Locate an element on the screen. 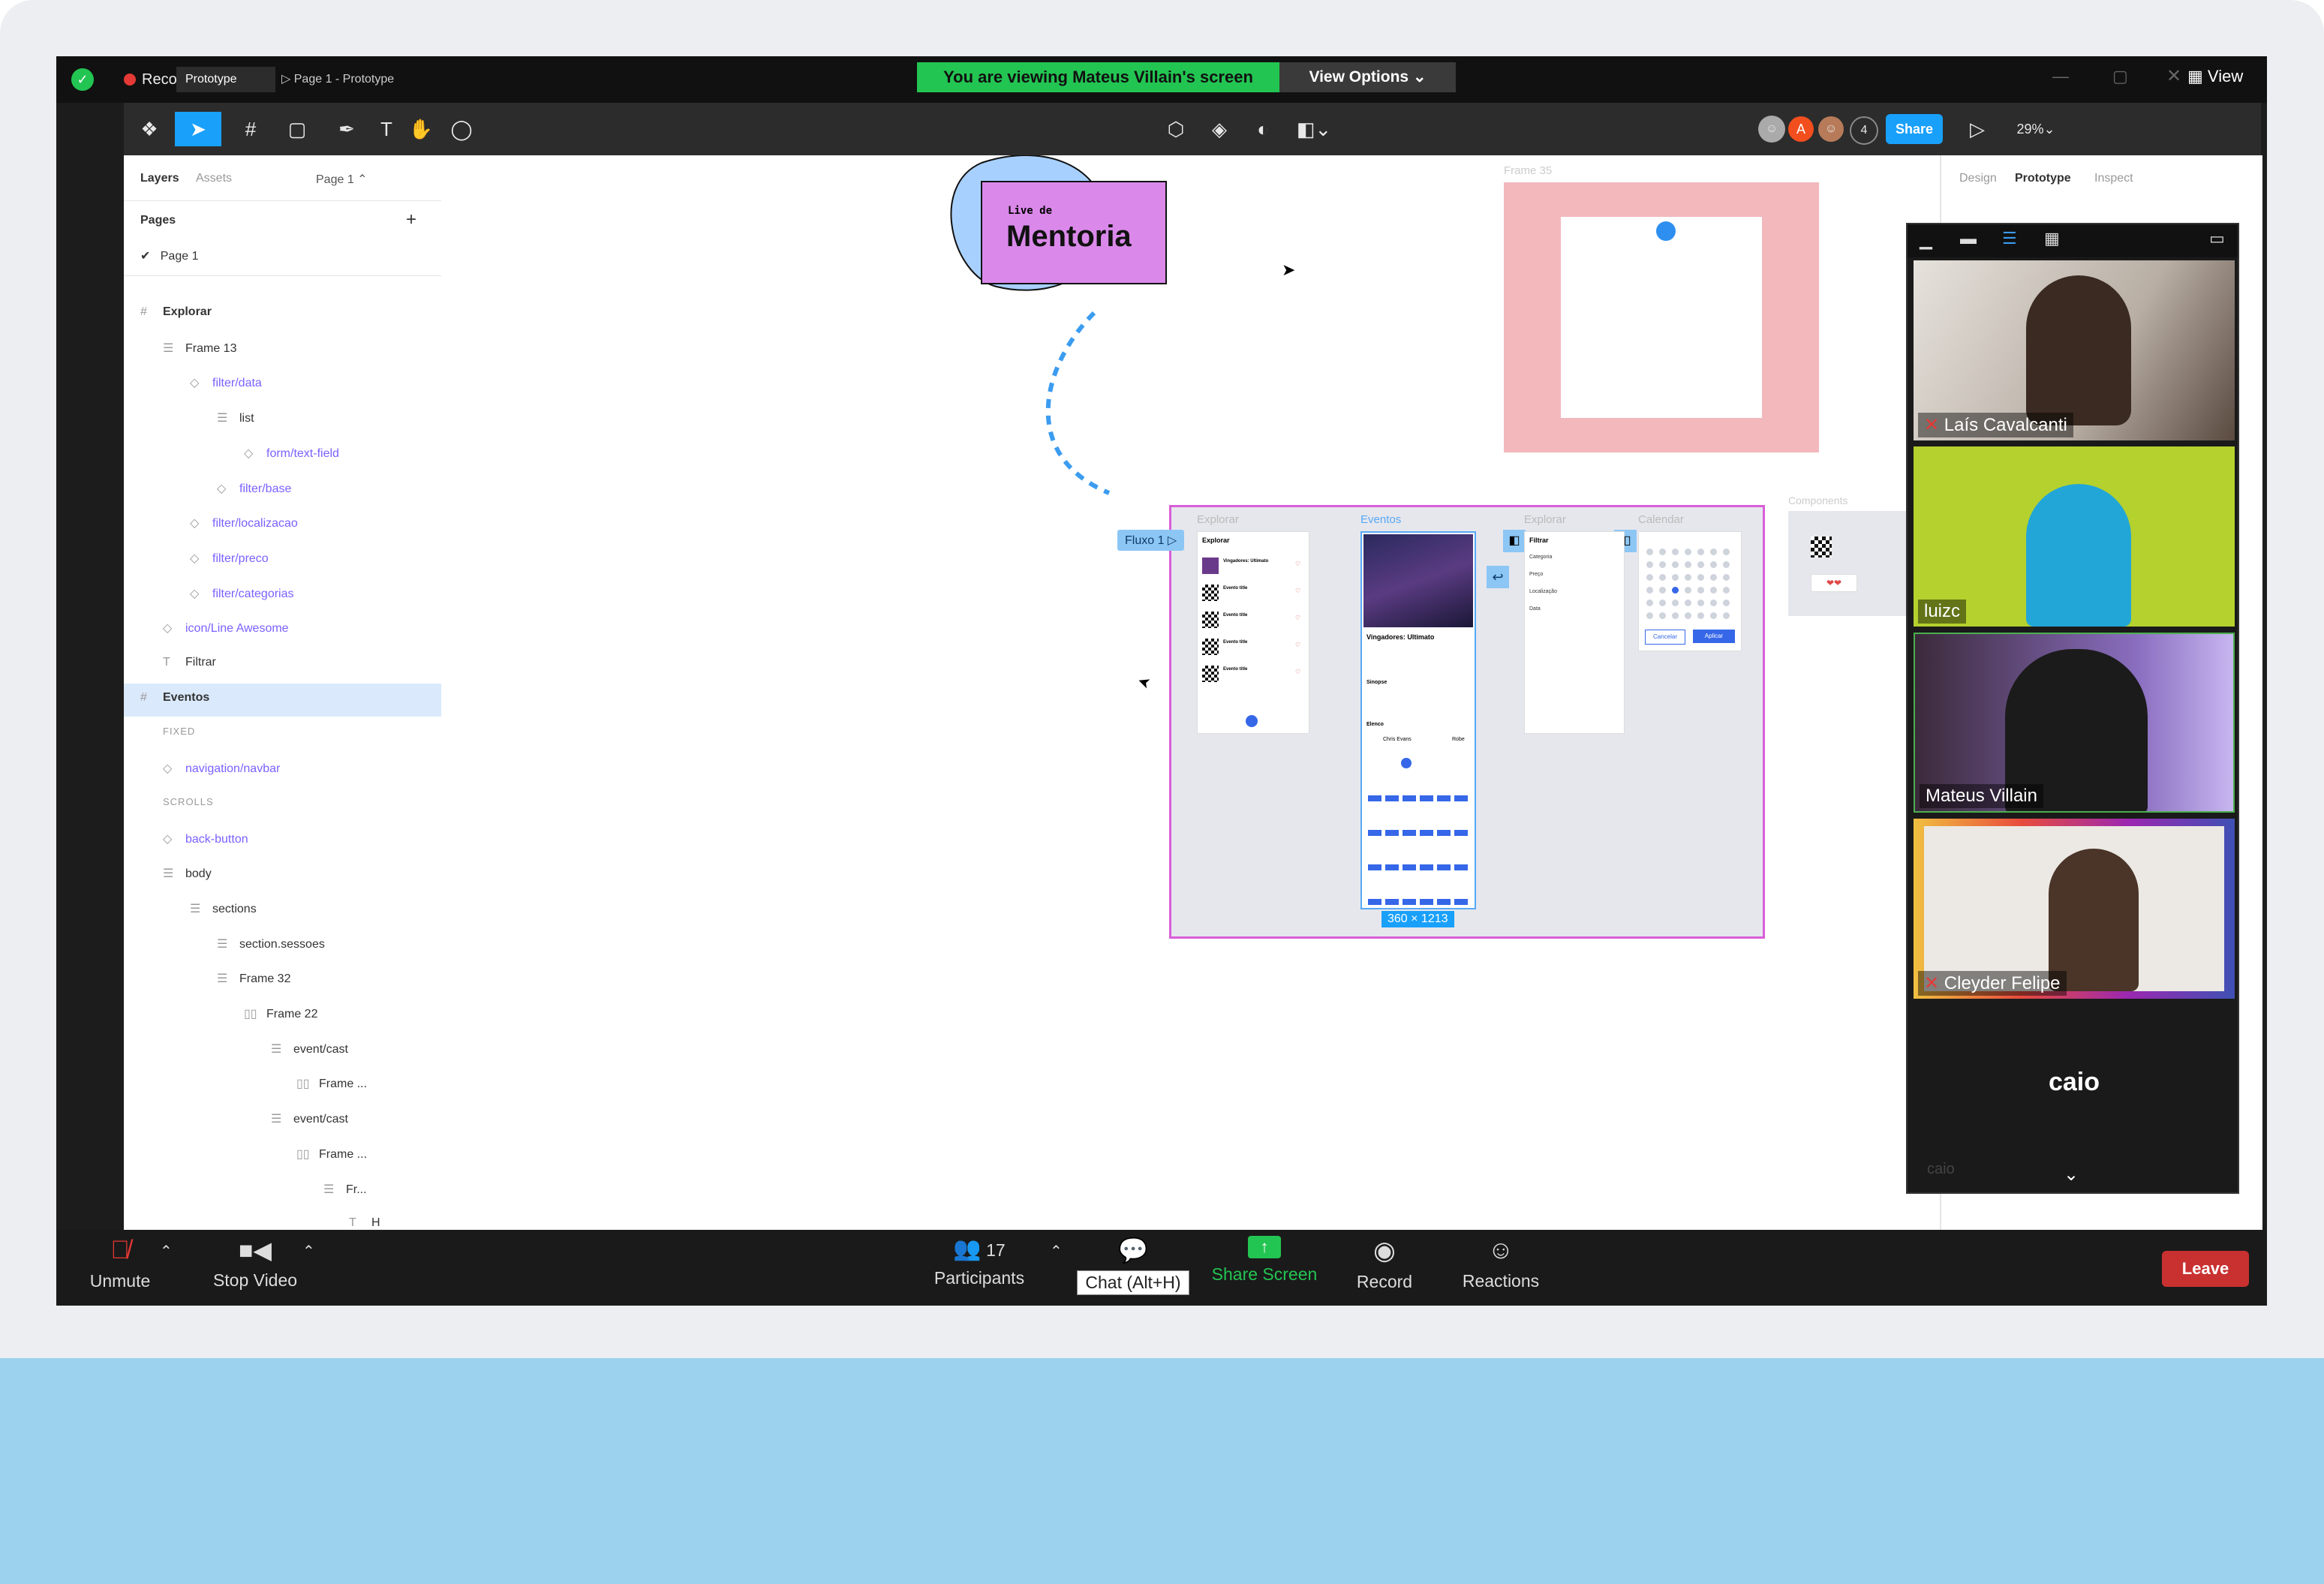 The height and width of the screenshot is (1584, 2324). participants-button: 👥 17 Participants is located at coordinates (980, 1262).